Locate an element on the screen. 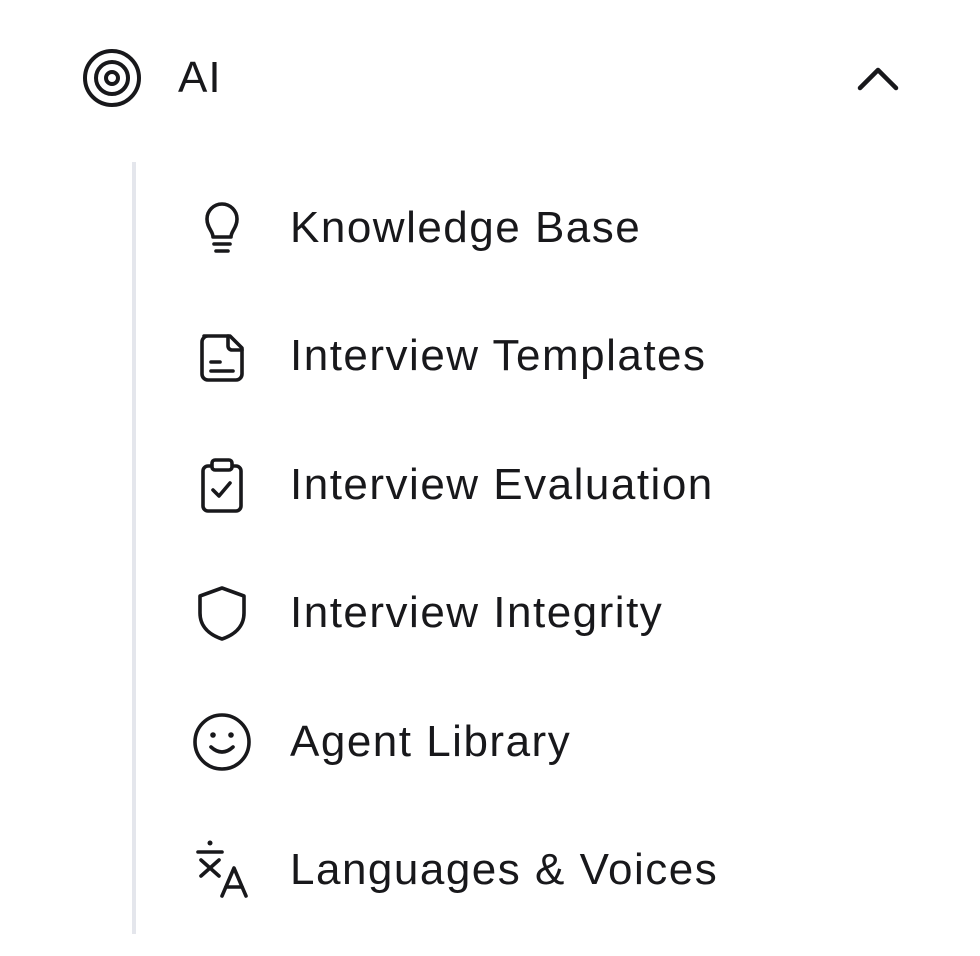  ai-group-header: AI is located at coordinates (495, 78).